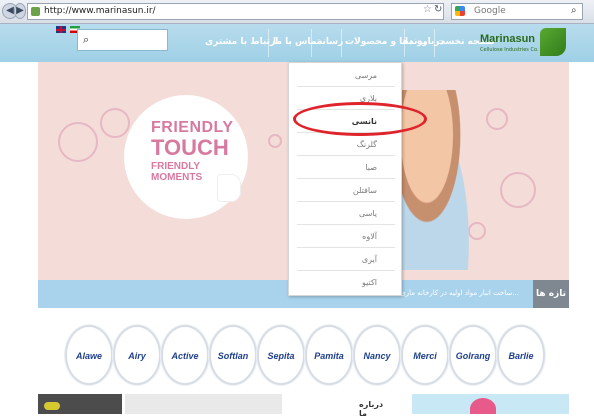  I want to click on dropdown-item-active: اکتیو, so click(346, 283).